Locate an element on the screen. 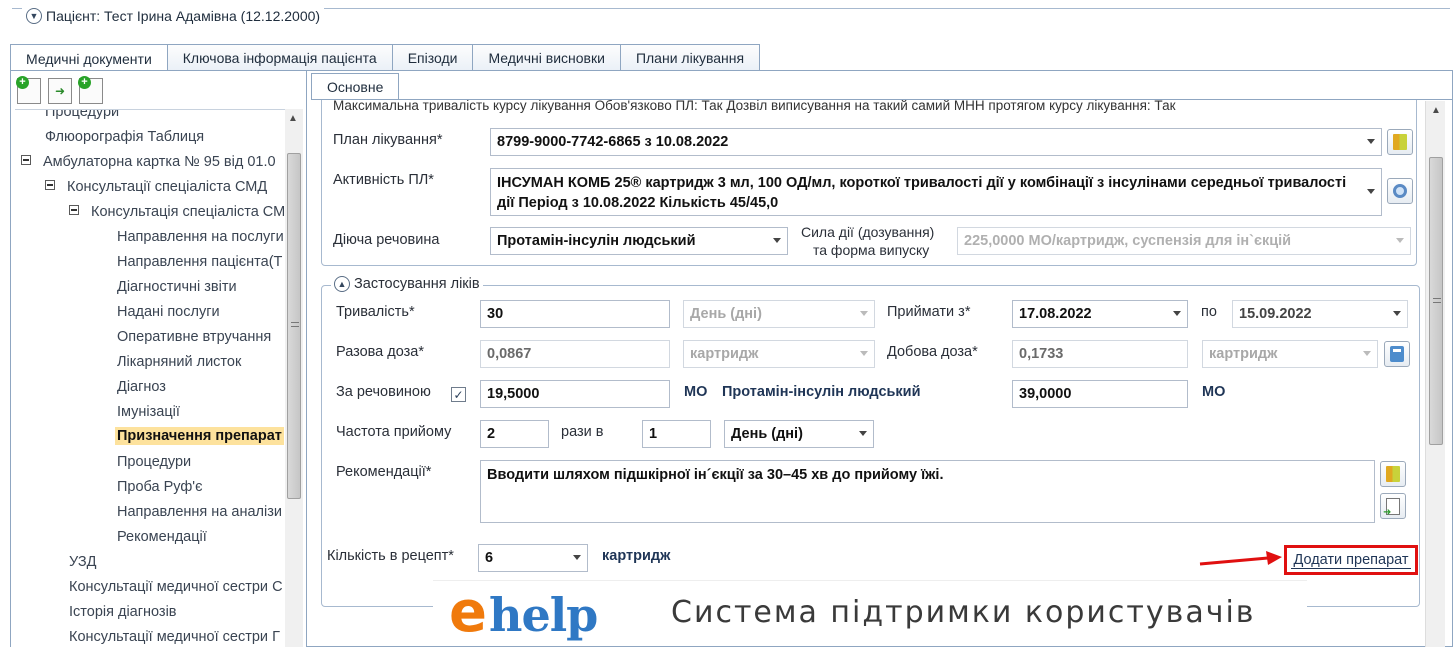 The image size is (1453, 647). tree-item: Направлення пацієнта(Т is located at coordinates (199, 262).